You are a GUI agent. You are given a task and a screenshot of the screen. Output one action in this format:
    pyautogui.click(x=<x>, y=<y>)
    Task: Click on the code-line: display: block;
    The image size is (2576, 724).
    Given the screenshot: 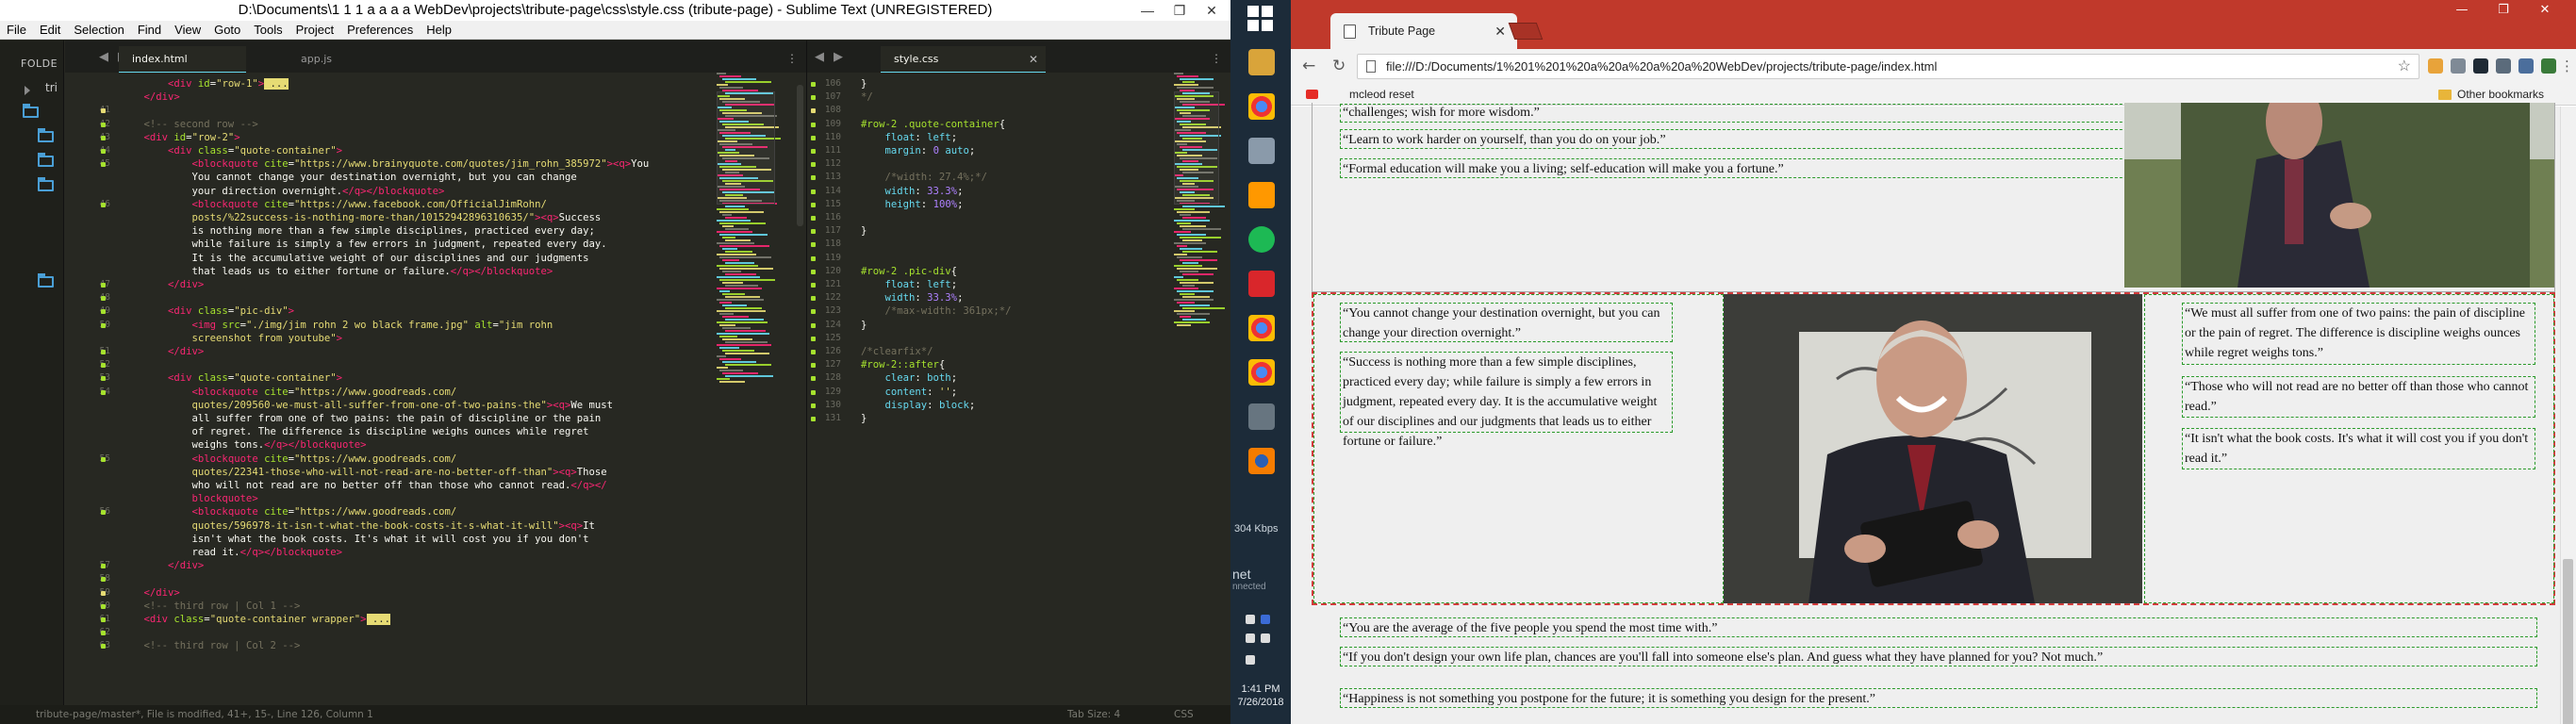 What is the action you would take?
    pyautogui.click(x=918, y=405)
    